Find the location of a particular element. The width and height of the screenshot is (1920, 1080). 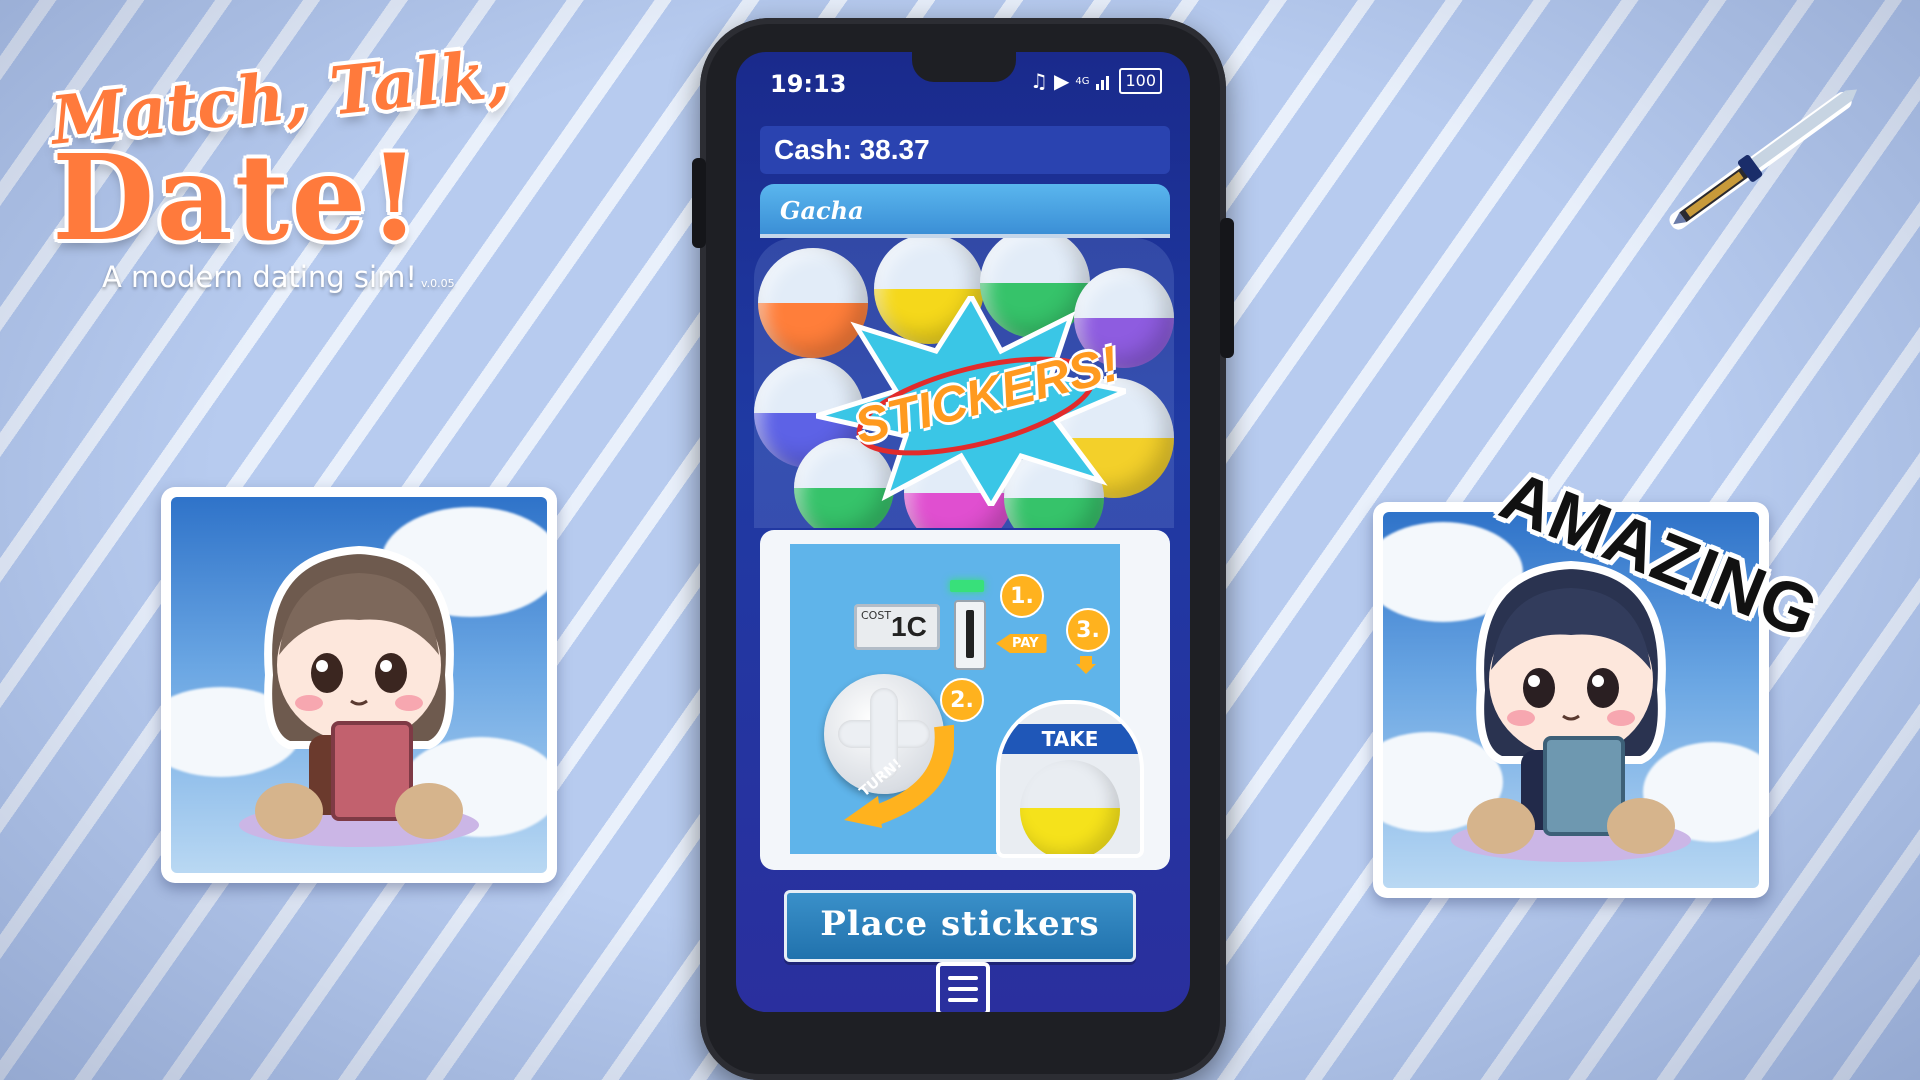

gacha-globe: STICKERS! is located at coordinates (964, 383).